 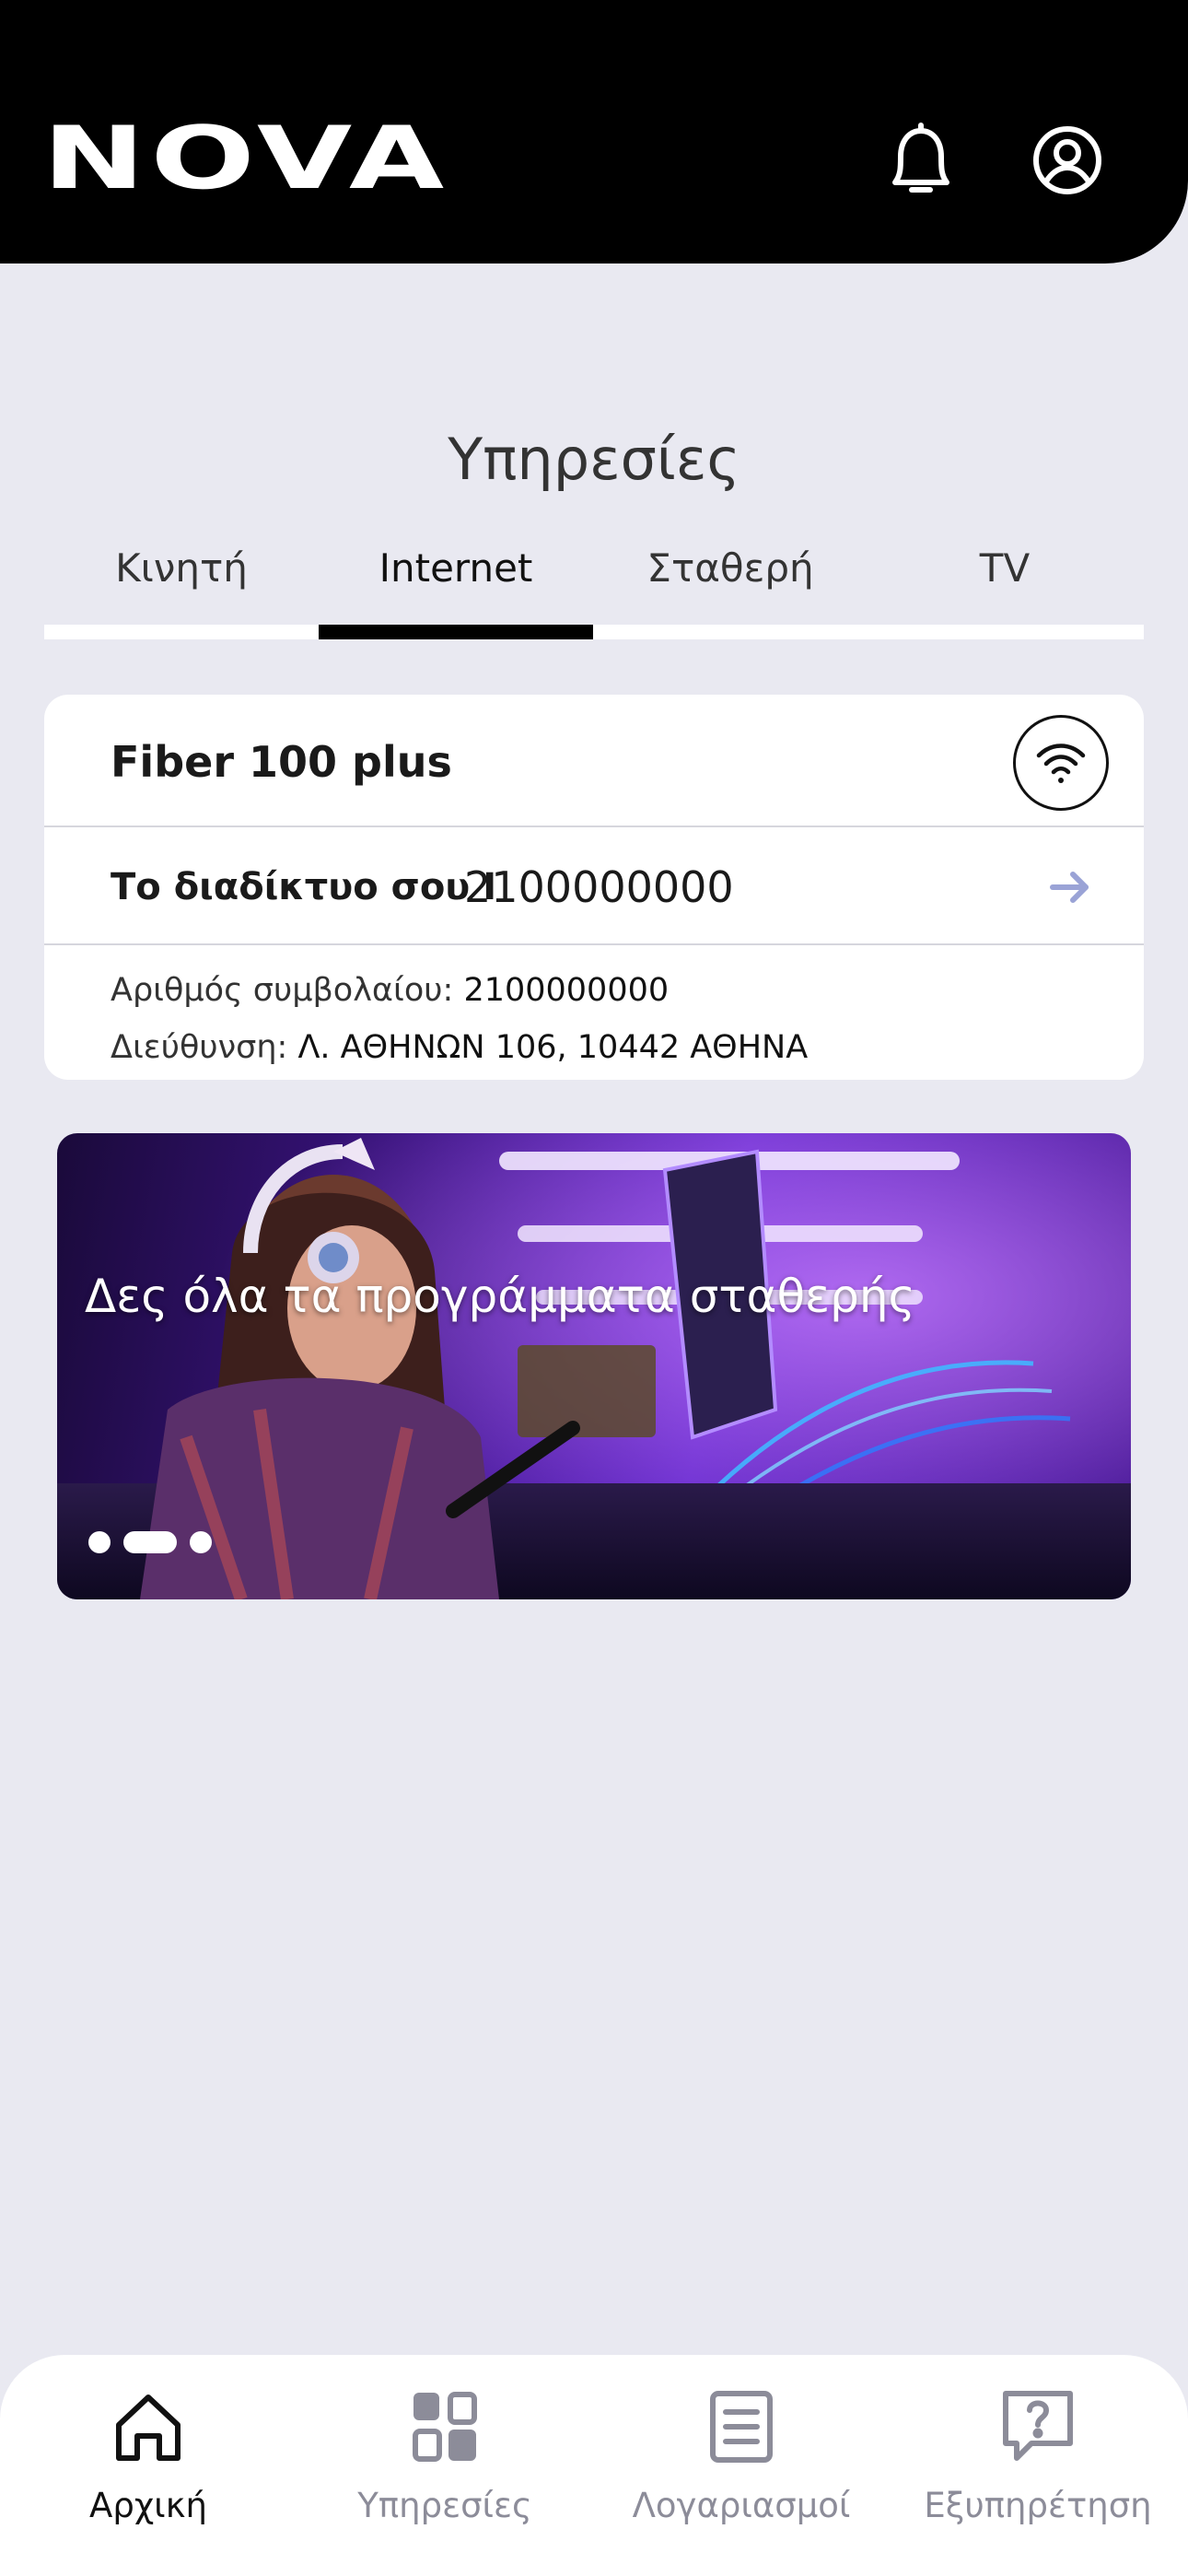 What do you see at coordinates (459, 990) in the screenshot?
I see `contract-number-line: Αριθμός συμβολαίου: 2100000000` at bounding box center [459, 990].